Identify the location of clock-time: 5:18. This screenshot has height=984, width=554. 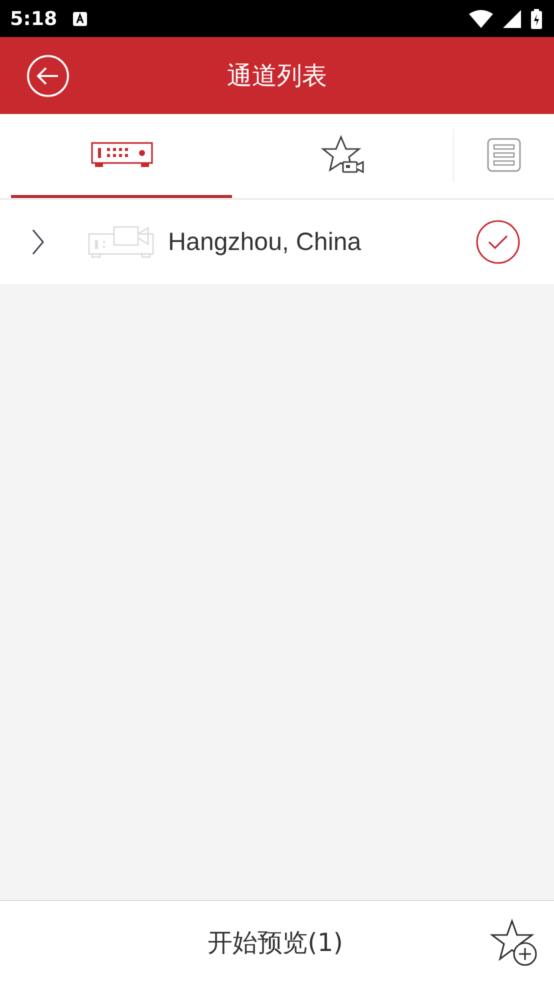
(34, 19).